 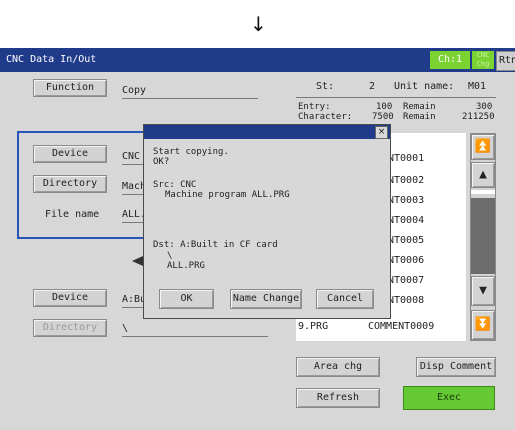 I want to click on dialog-dst-label: Dst: A:Built in CF card, so click(x=215, y=245).